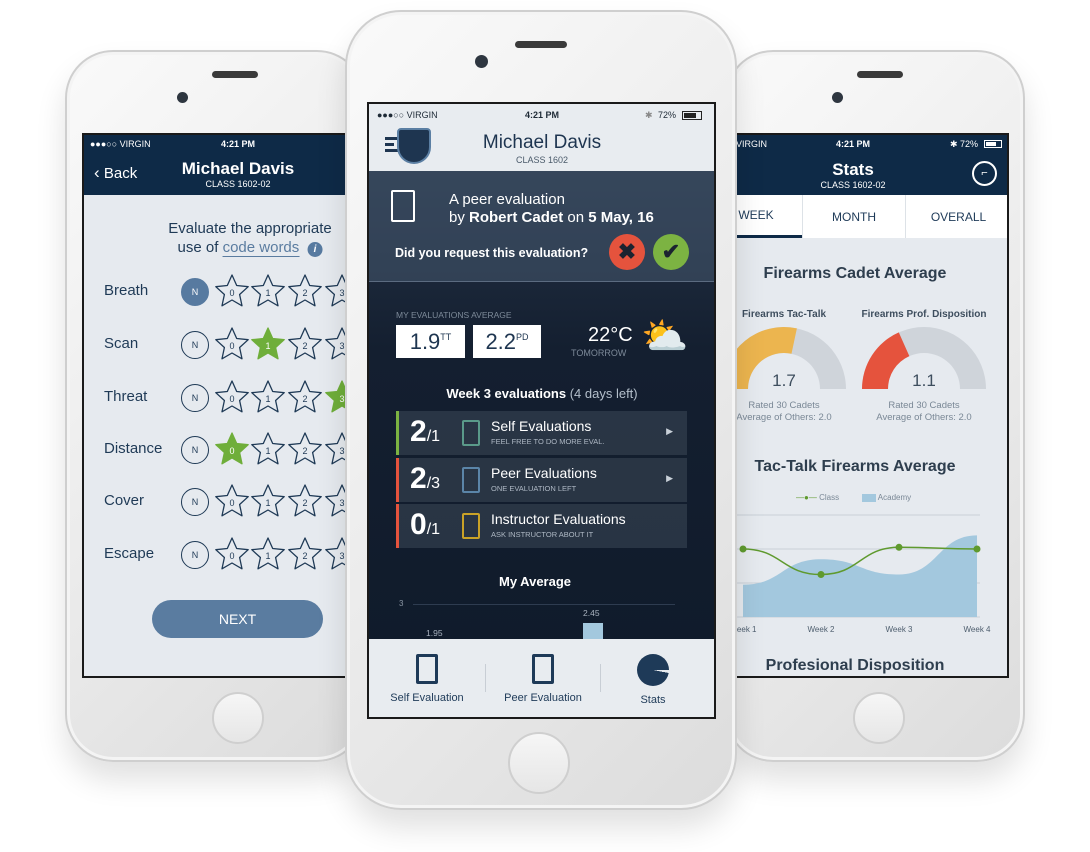 The width and height of the screenshot is (1090, 852). I want to click on gauge-fill, so click(886, 360).